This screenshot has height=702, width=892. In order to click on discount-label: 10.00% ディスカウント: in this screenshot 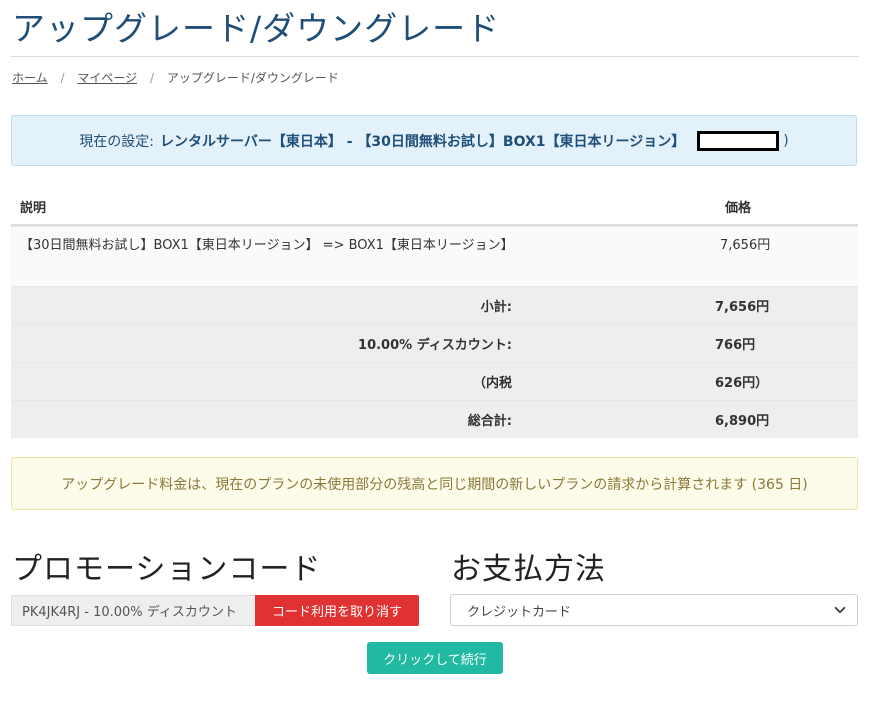, I will do `click(435, 345)`.